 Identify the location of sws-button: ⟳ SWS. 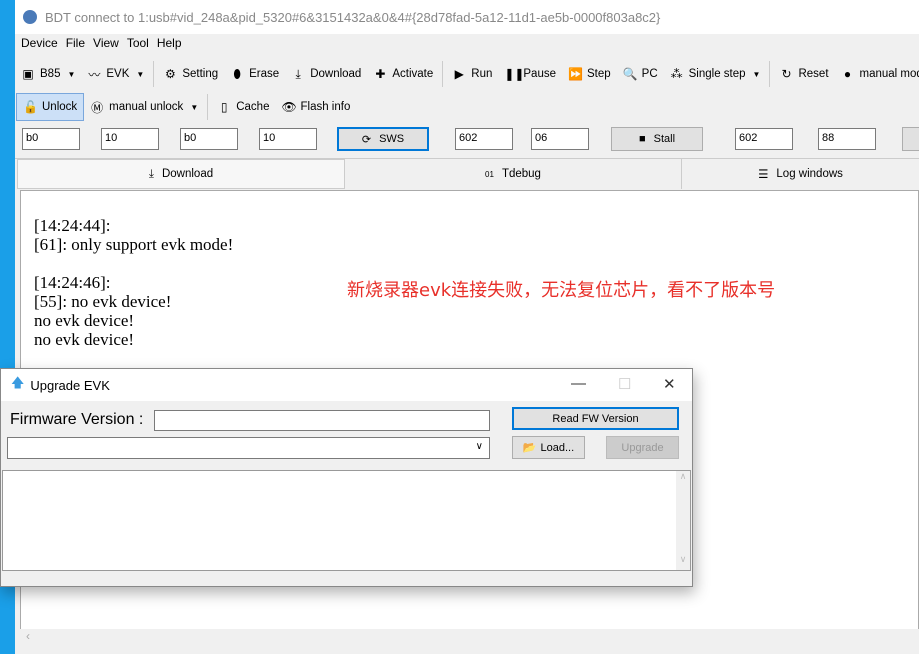
(383, 139).